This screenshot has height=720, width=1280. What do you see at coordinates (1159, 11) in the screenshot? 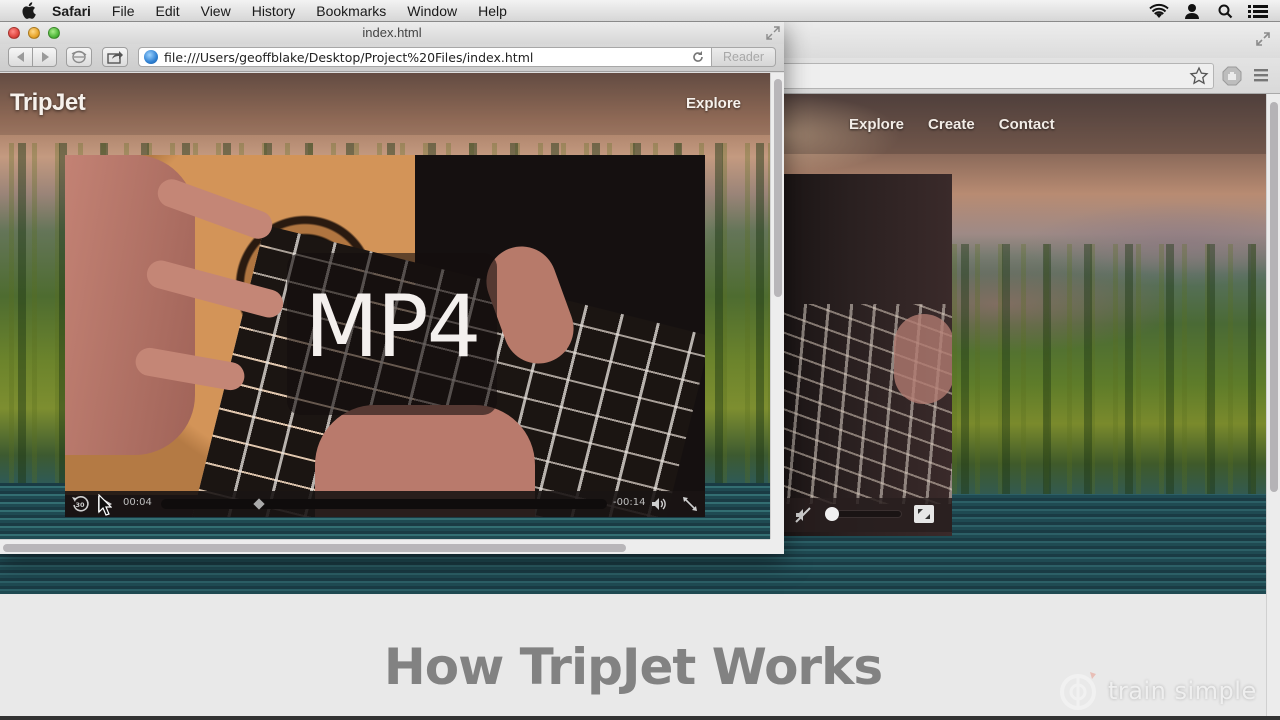
I see `wifi-icon` at bounding box center [1159, 11].